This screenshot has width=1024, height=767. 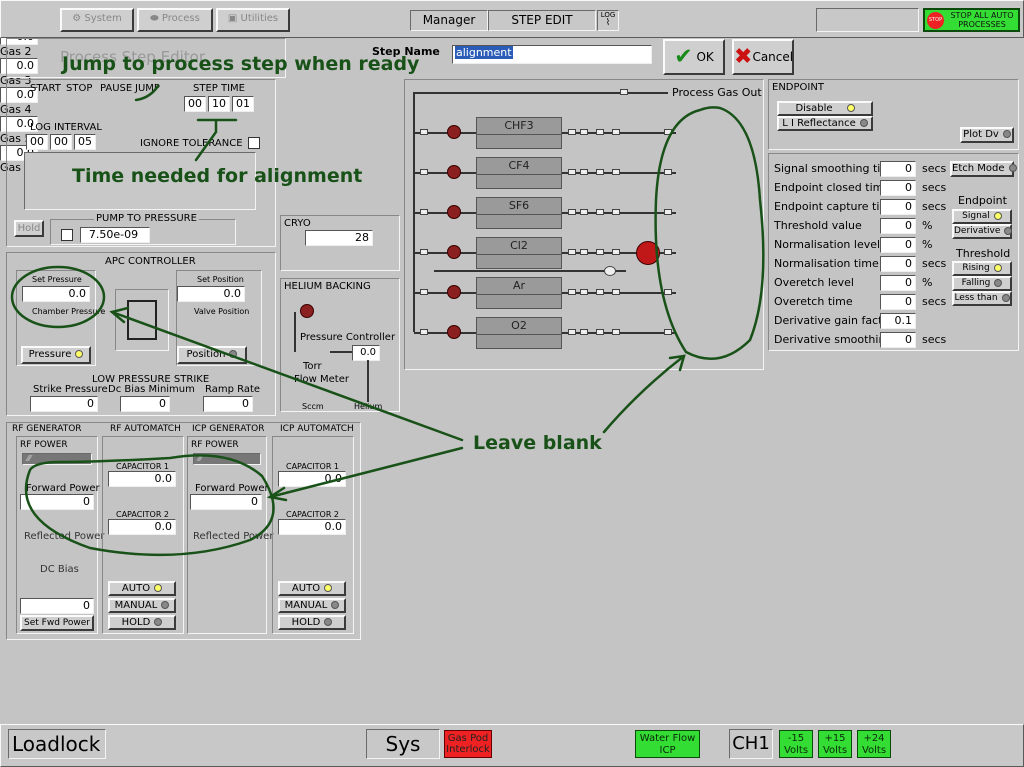 What do you see at coordinates (825, 123) in the screenshot?
I see `li-reflectance-button: L I Reflectance` at bounding box center [825, 123].